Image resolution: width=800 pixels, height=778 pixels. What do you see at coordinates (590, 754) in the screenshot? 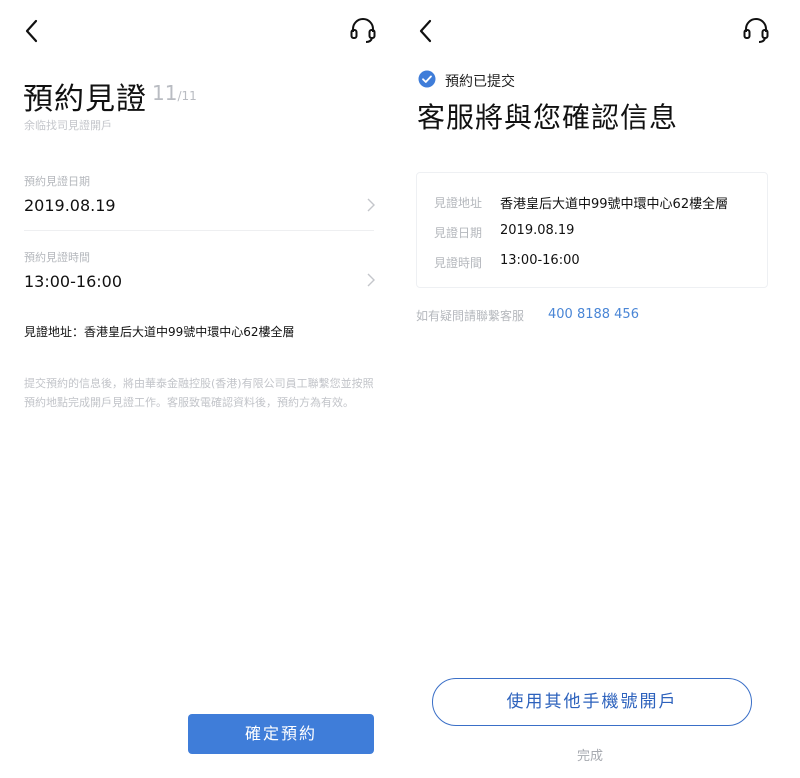
I see `done-link: 完成` at bounding box center [590, 754].